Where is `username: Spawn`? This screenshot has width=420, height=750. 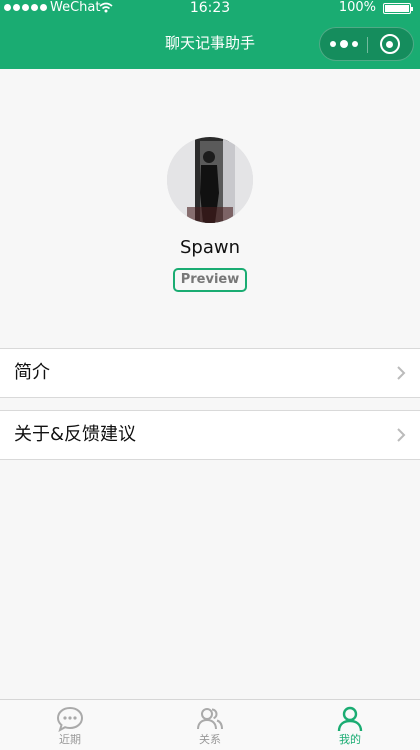
username: Spawn is located at coordinates (209, 247).